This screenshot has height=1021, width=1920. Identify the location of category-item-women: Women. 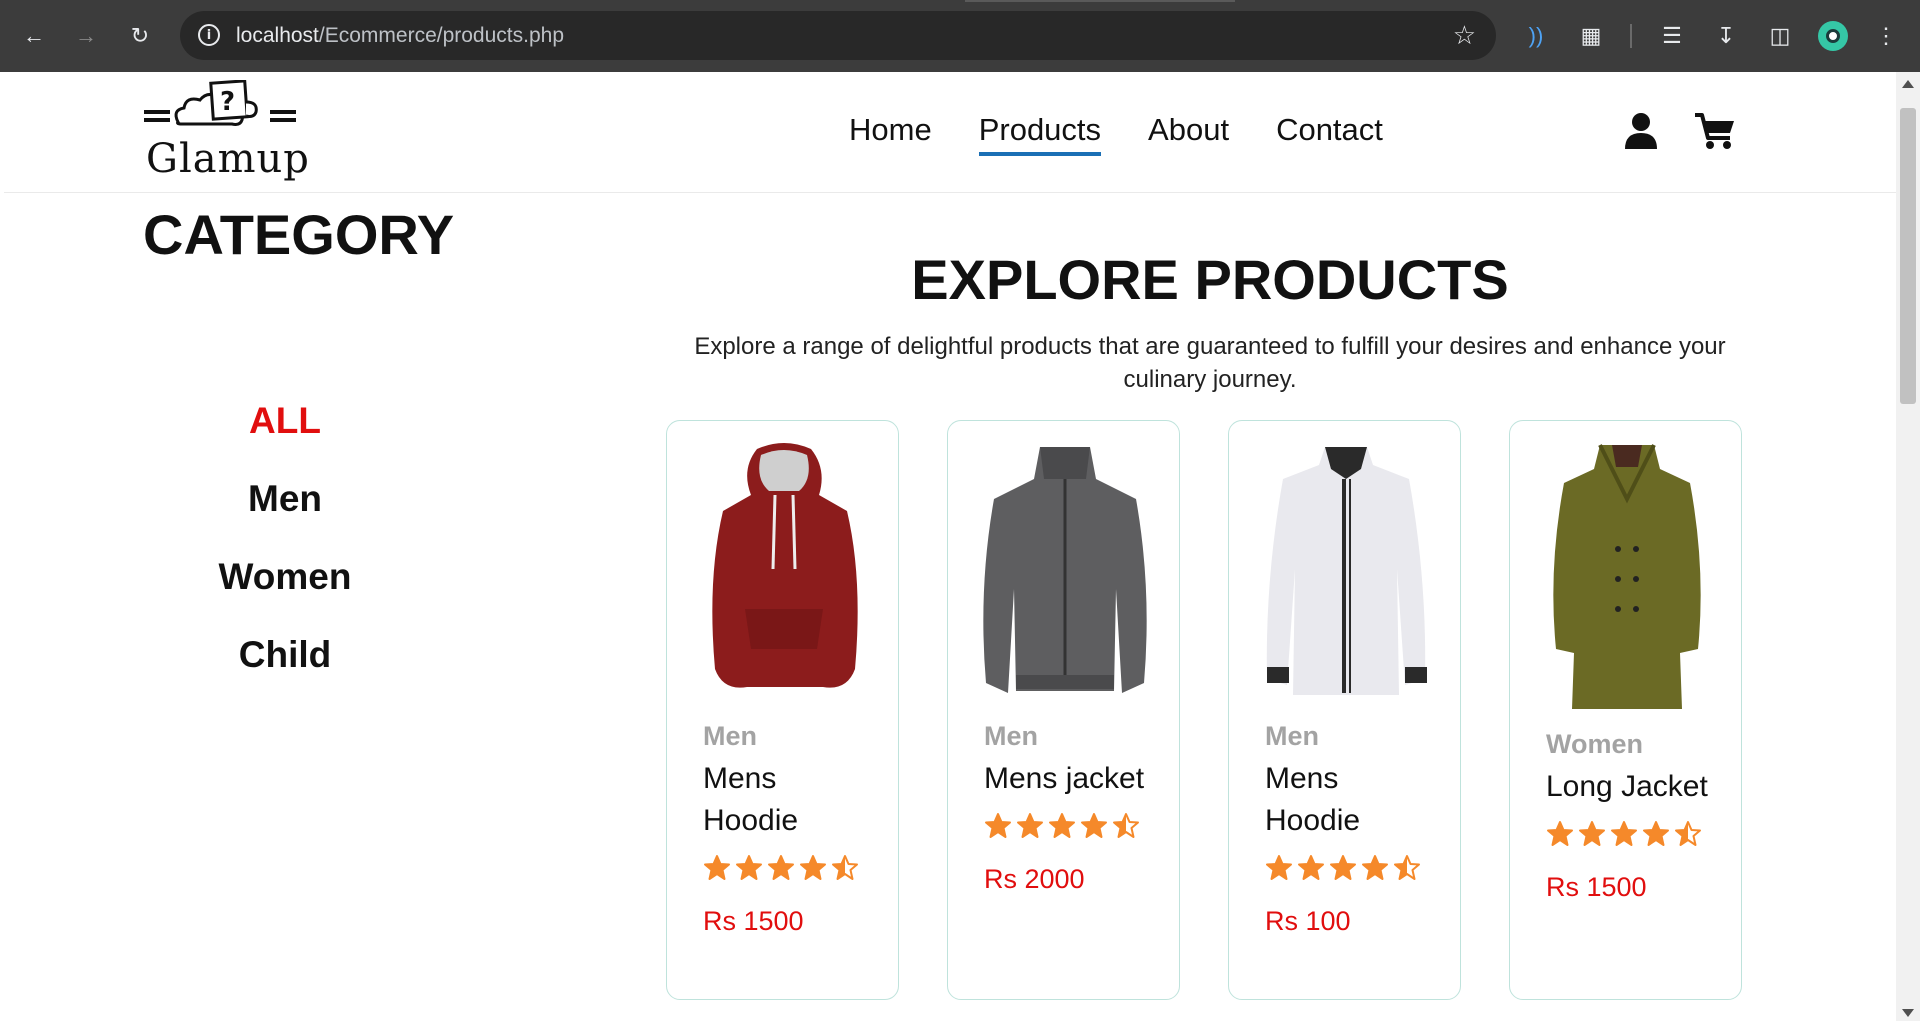
(285, 577).